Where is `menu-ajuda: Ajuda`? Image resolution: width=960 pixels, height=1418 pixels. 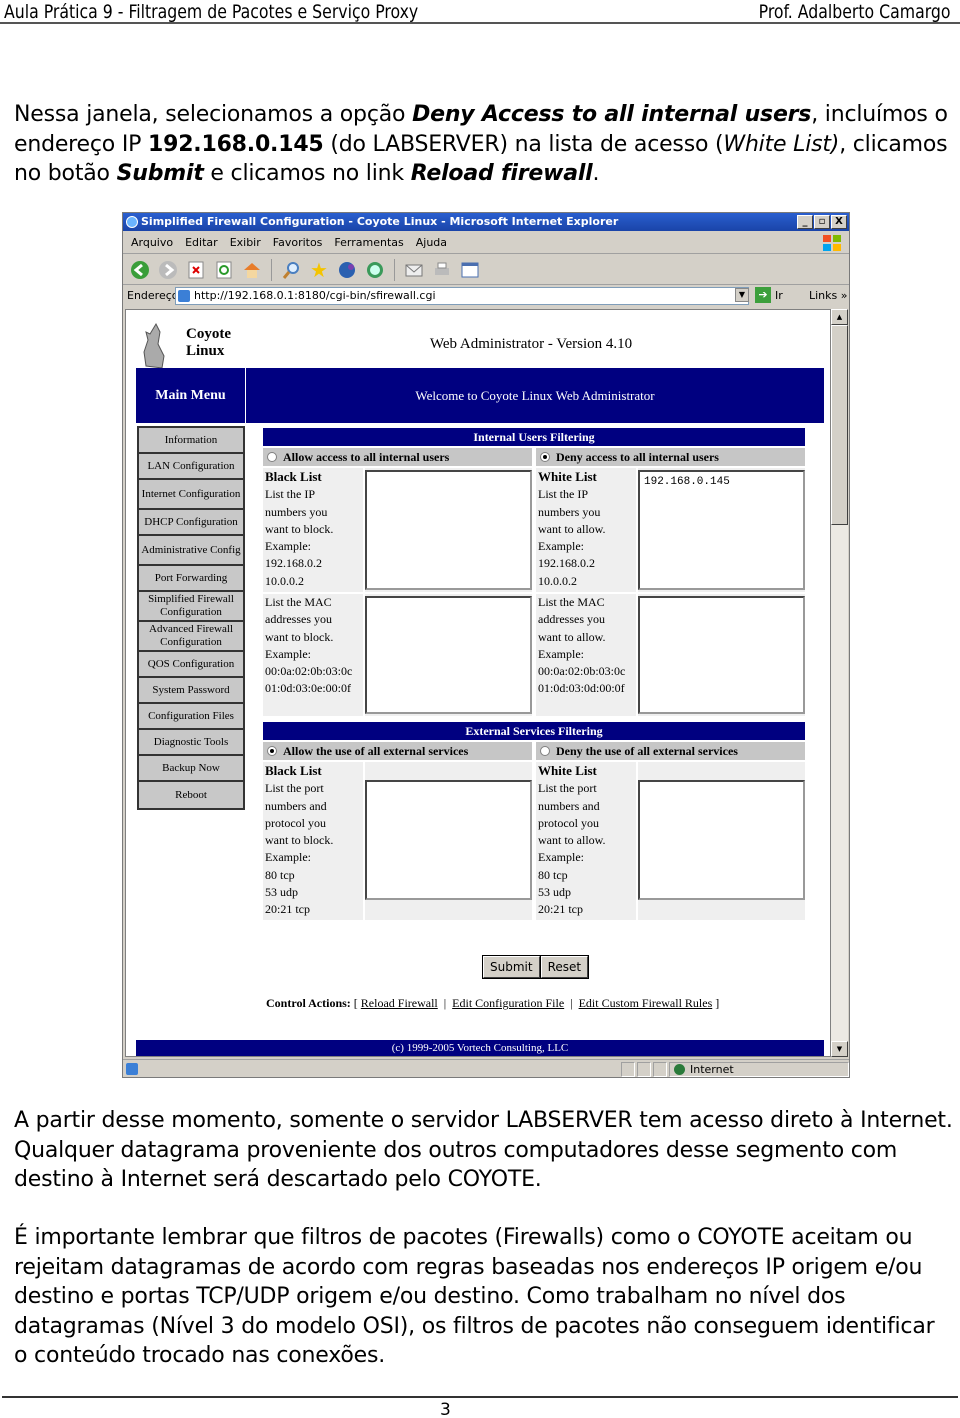 menu-ajuda: Ajuda is located at coordinates (431, 242).